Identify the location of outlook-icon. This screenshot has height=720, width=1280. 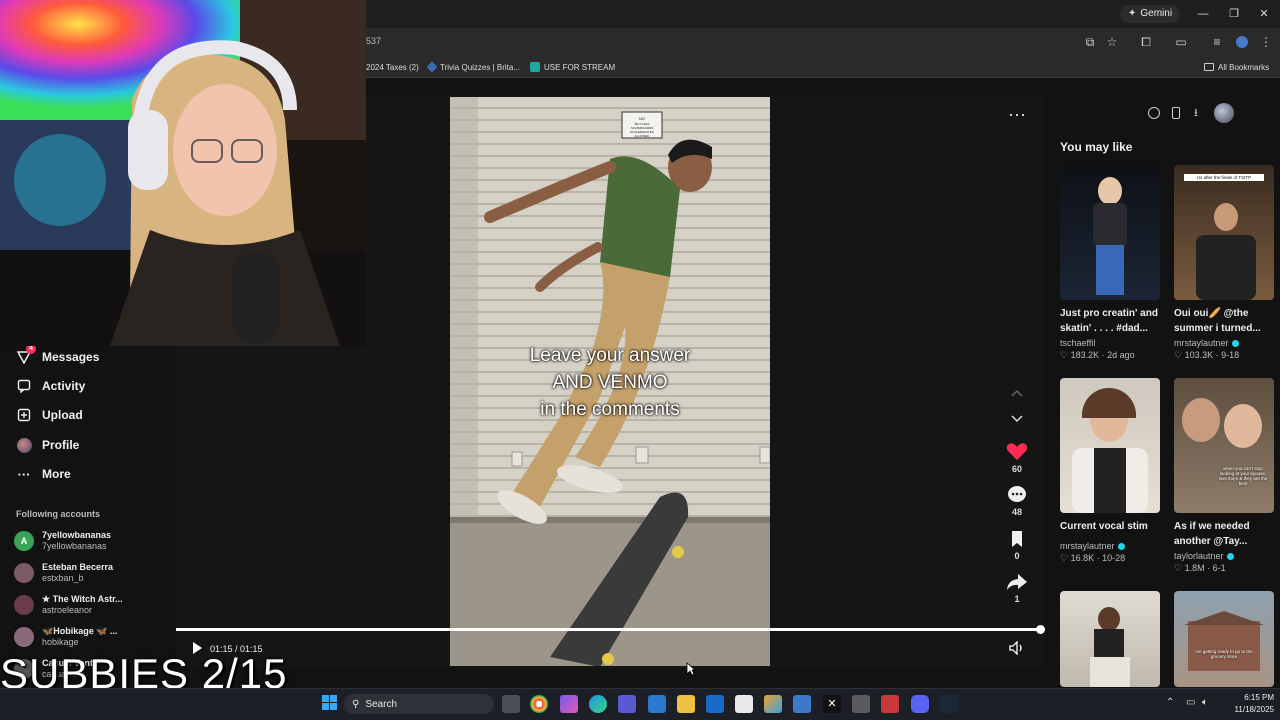
(715, 704).